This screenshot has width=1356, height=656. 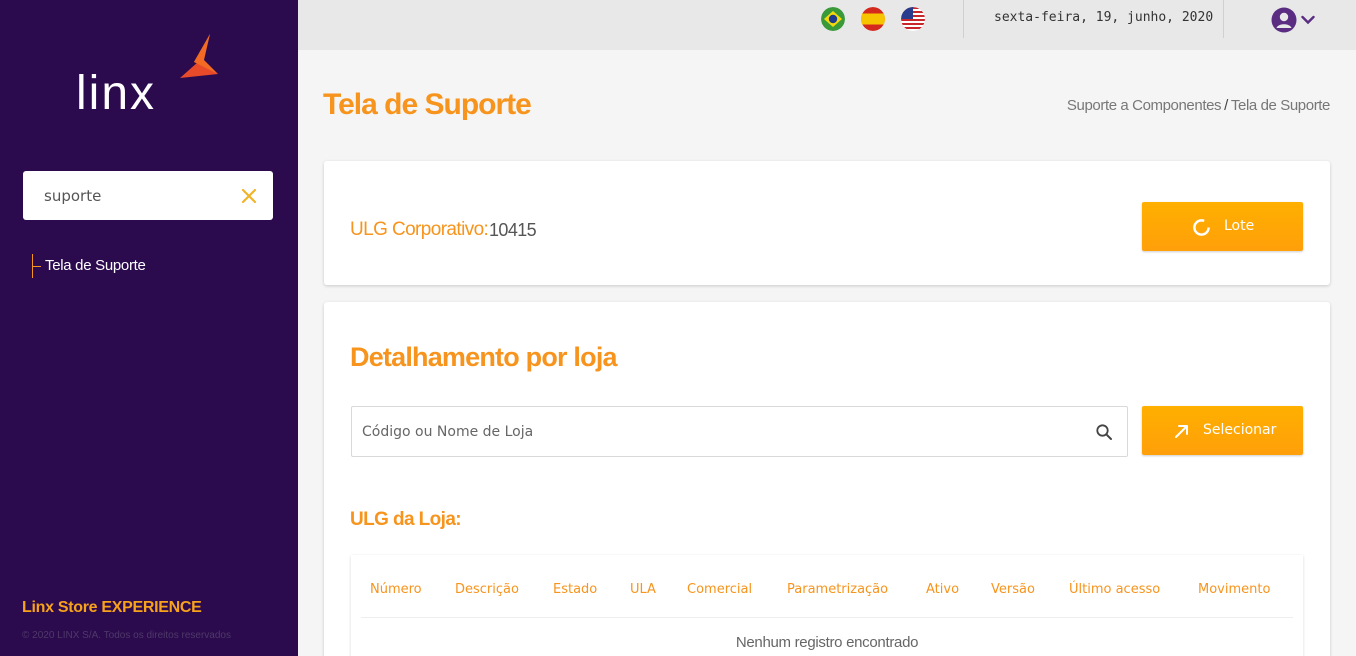 What do you see at coordinates (249, 196) in the screenshot?
I see `clear-icon` at bounding box center [249, 196].